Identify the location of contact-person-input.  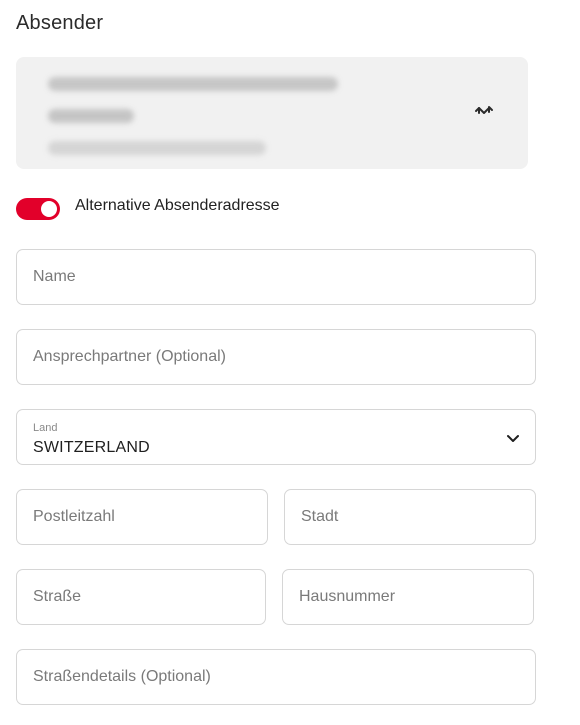
(276, 357).